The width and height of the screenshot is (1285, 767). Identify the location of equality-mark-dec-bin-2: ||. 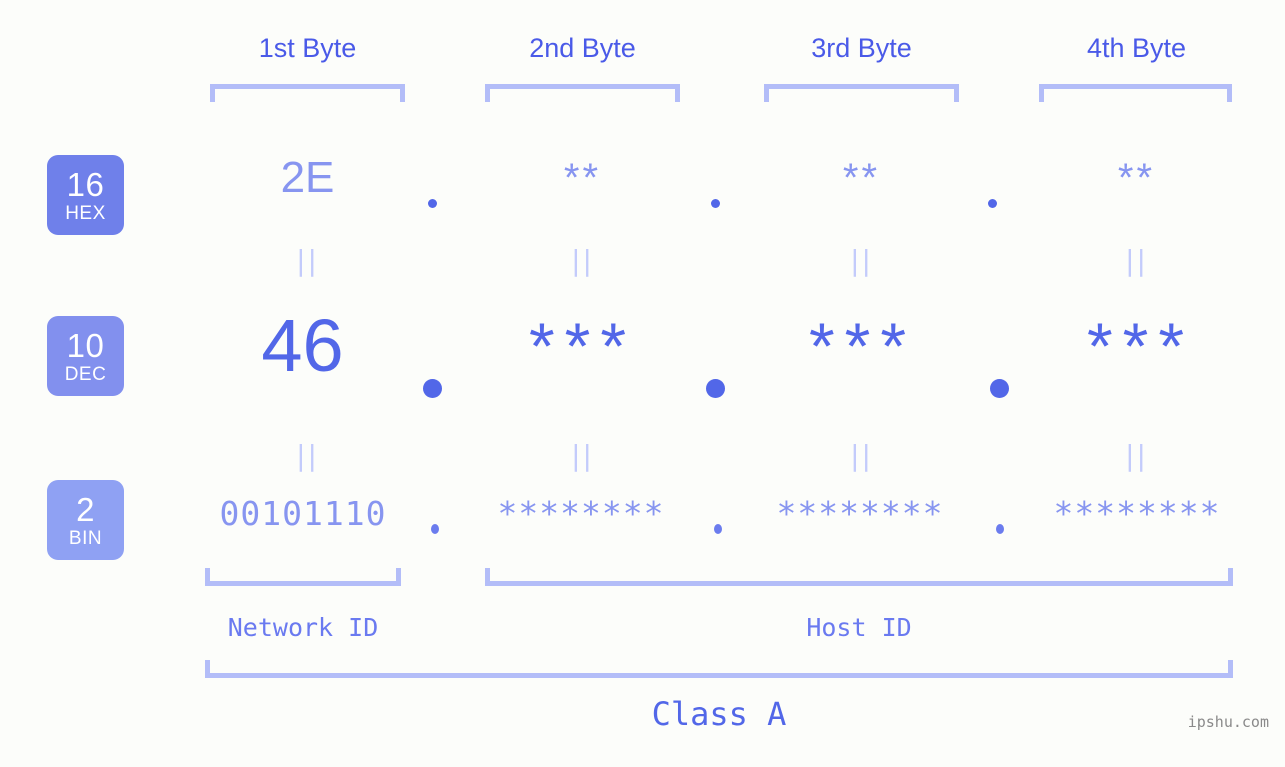
(582, 455).